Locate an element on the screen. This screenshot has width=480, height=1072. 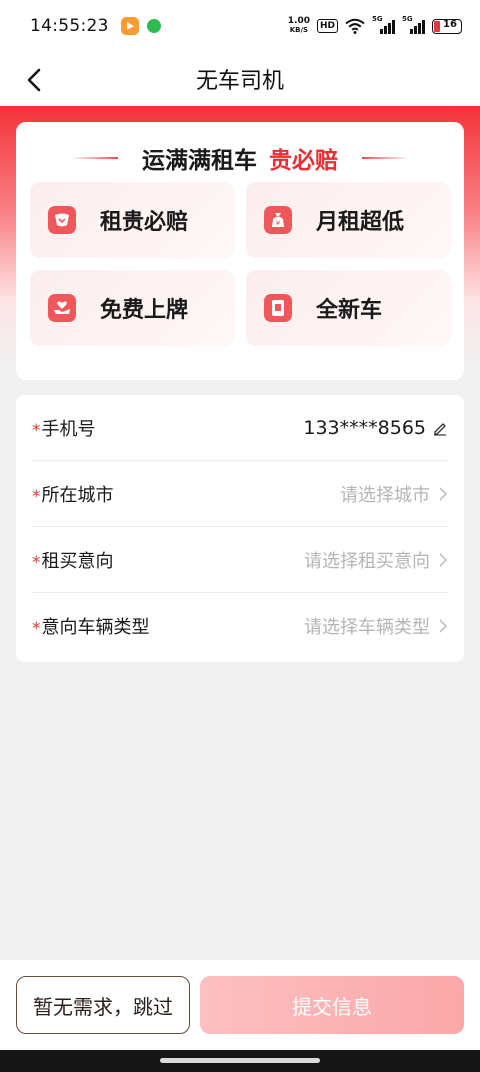
signal-1-label: 5G is located at coordinates (377, 19).